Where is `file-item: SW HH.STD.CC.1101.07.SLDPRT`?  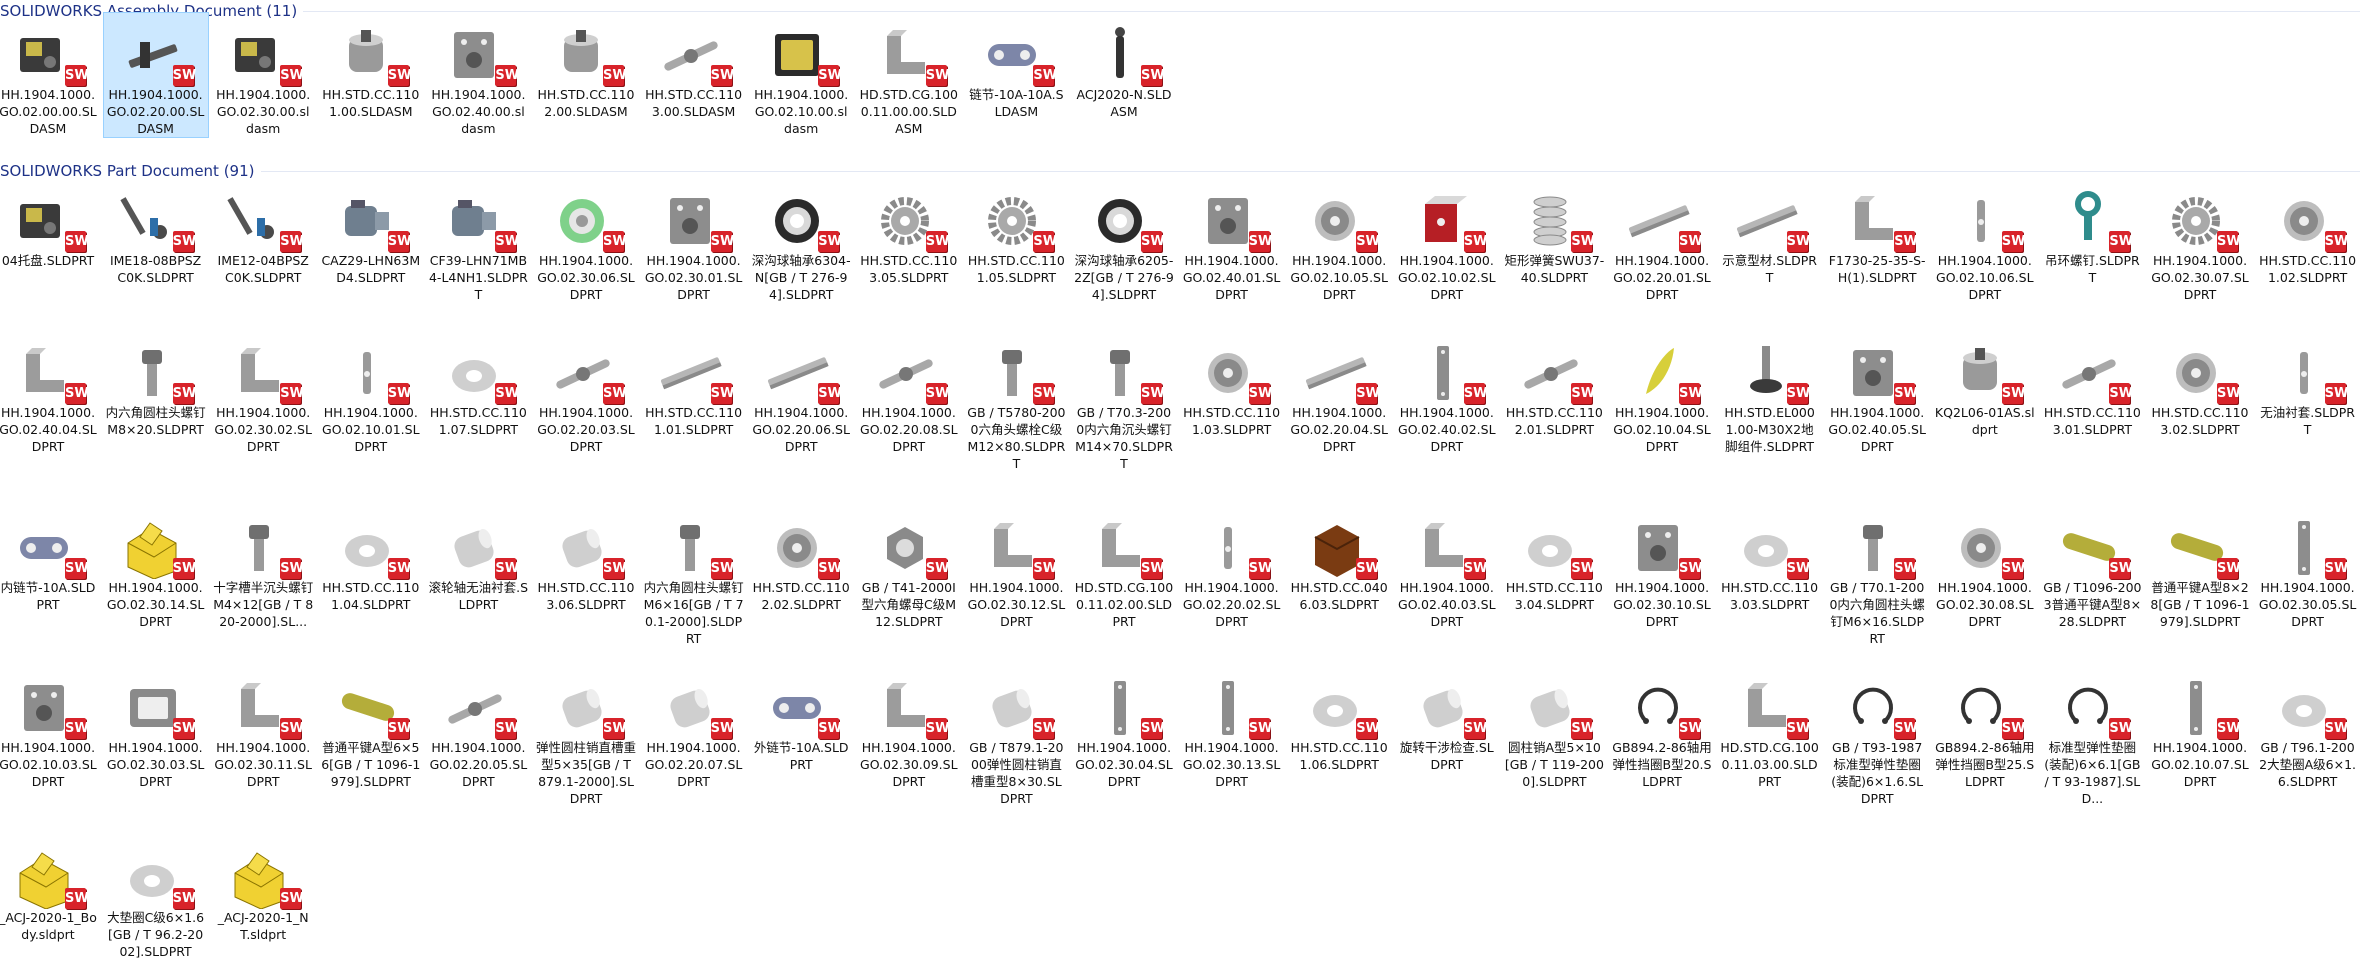
file-item: SW HH.STD.CC.1101.07.SLDPRT is located at coordinates (478, 384).